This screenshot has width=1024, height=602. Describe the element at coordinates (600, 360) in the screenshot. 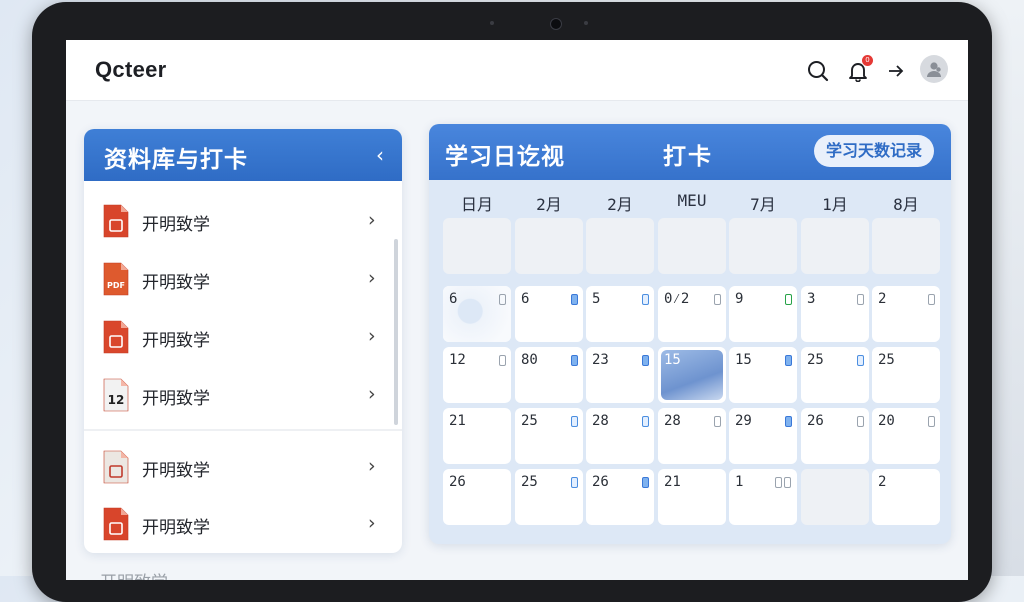

I see `day-number: 23` at that location.